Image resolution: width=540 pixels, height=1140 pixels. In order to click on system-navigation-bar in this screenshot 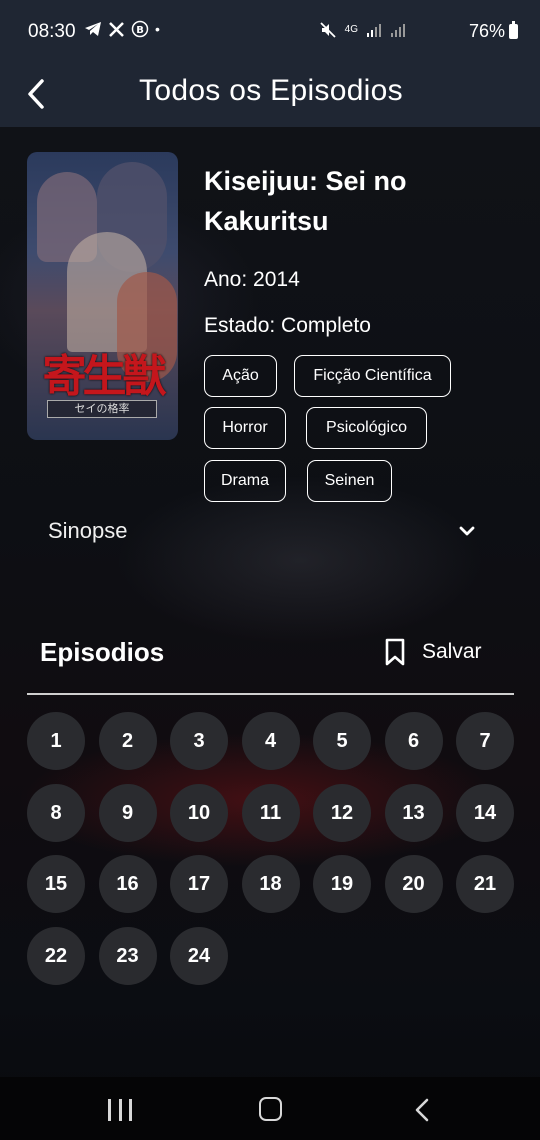, I will do `click(270, 1108)`.